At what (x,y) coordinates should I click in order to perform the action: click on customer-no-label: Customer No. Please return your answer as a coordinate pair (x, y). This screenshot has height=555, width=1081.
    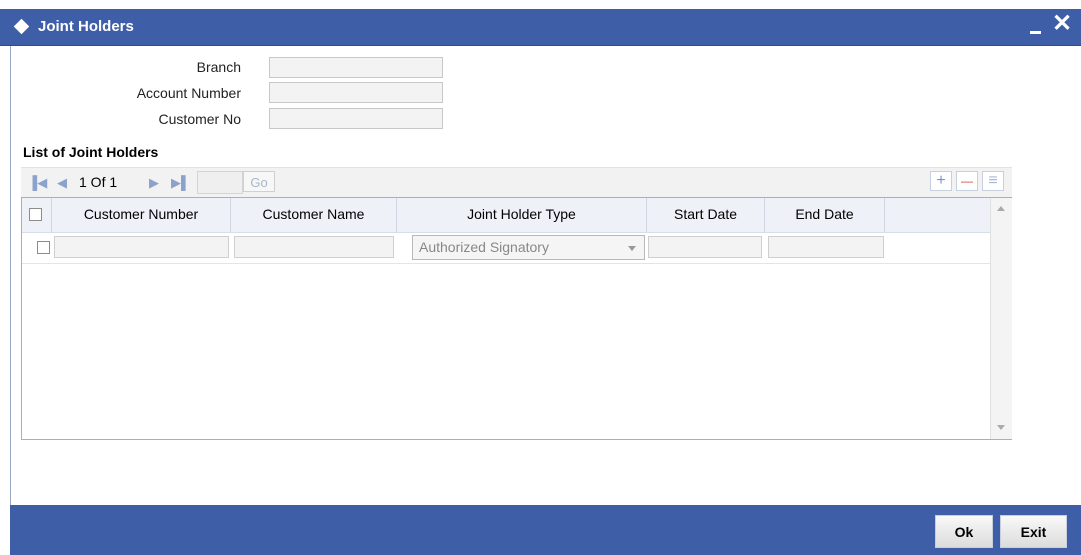
    Looking at the image, I should click on (199, 119).